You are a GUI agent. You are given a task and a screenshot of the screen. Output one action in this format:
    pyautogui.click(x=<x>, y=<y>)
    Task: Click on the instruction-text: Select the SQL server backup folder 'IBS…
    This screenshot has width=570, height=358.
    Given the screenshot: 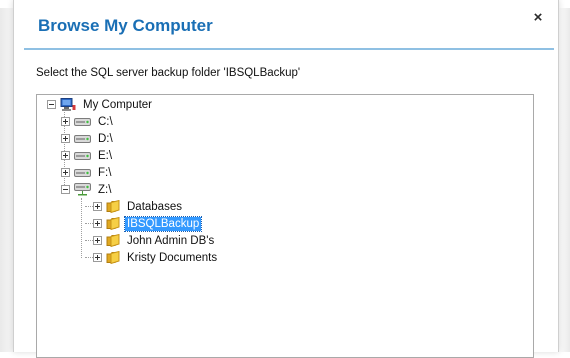 What is the action you would take?
    pyautogui.click(x=168, y=73)
    